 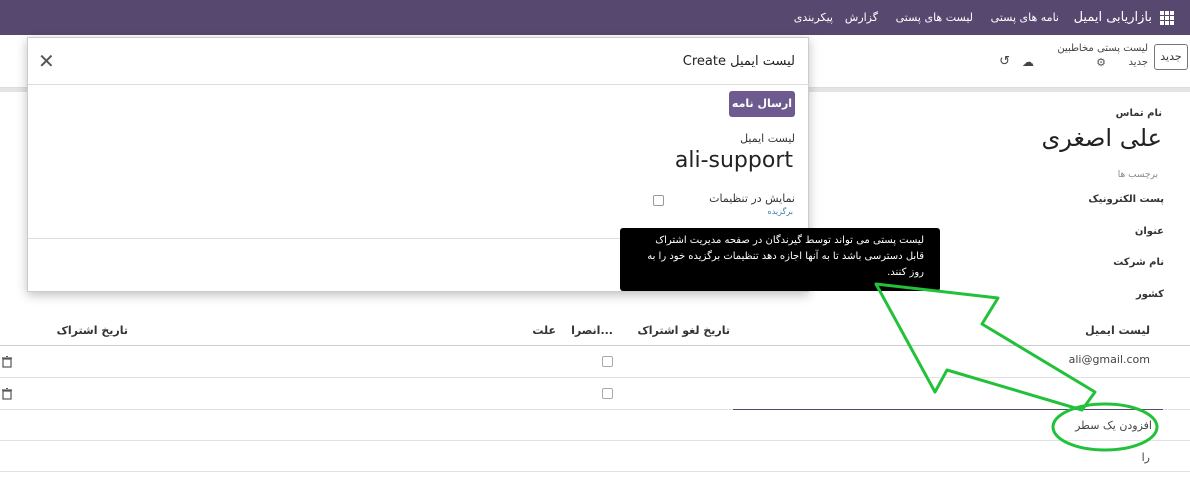 What do you see at coordinates (1171, 57) in the screenshot?
I see `new-button: جدید` at bounding box center [1171, 57].